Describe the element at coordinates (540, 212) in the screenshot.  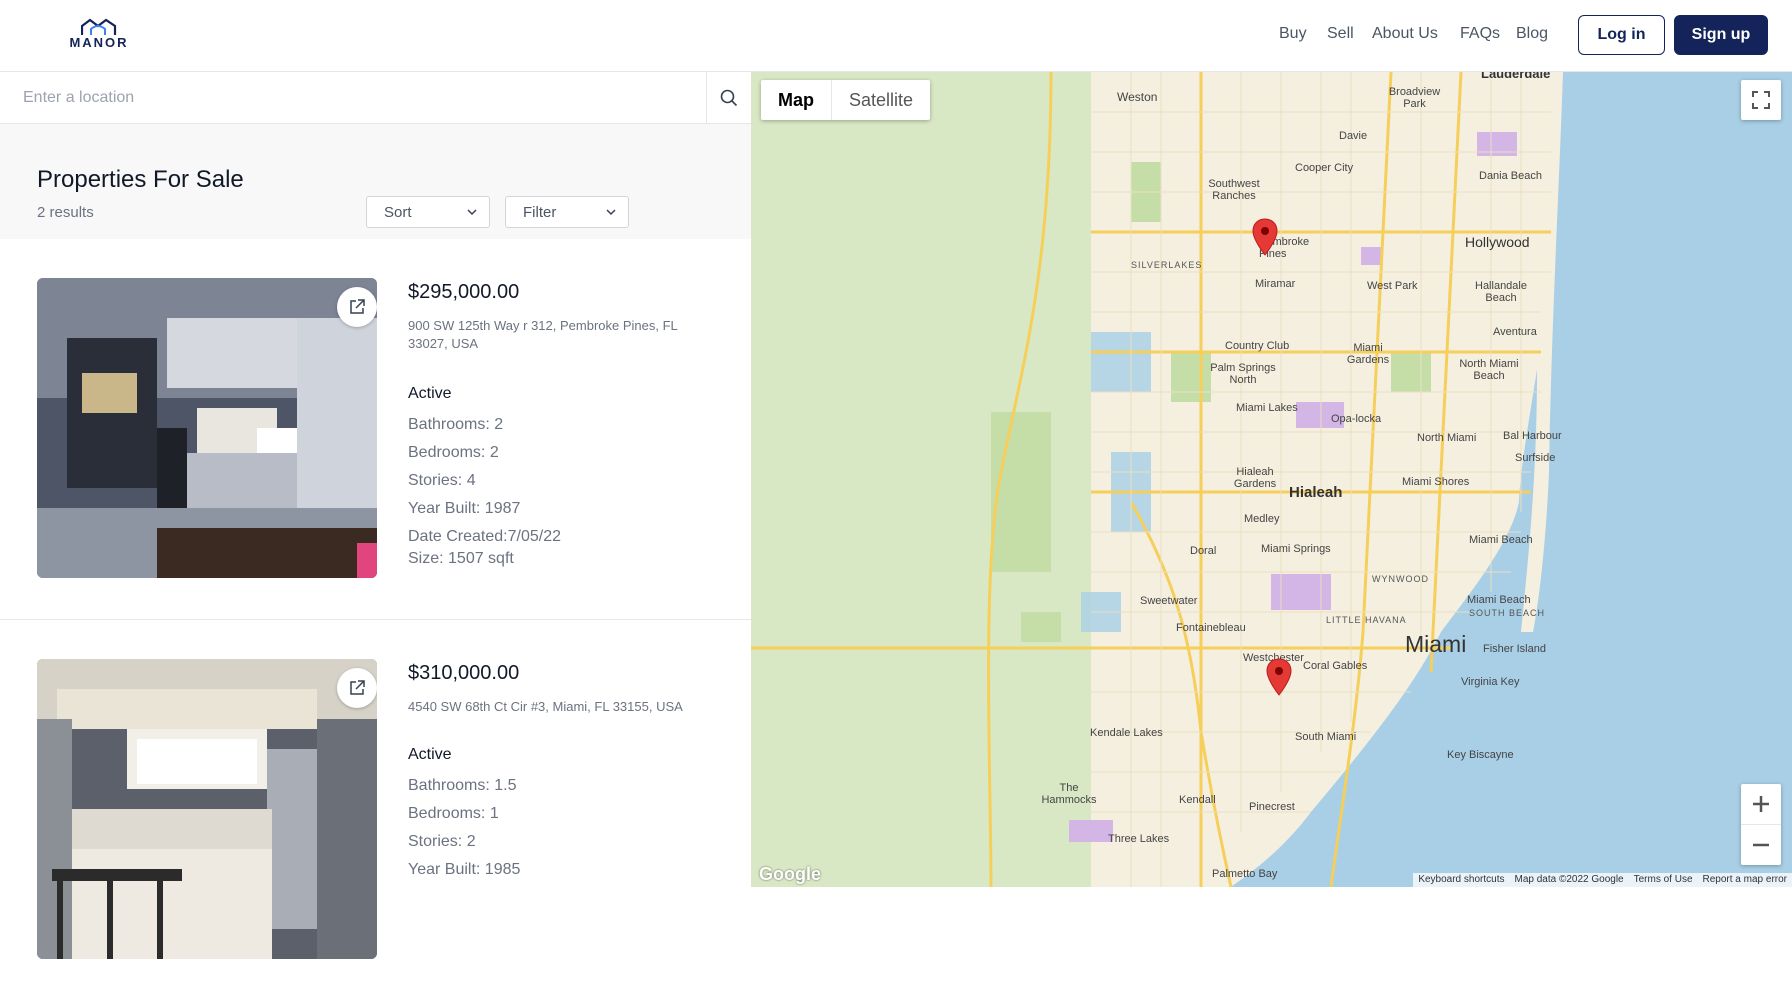
I see `filter-label: Filter` at that location.